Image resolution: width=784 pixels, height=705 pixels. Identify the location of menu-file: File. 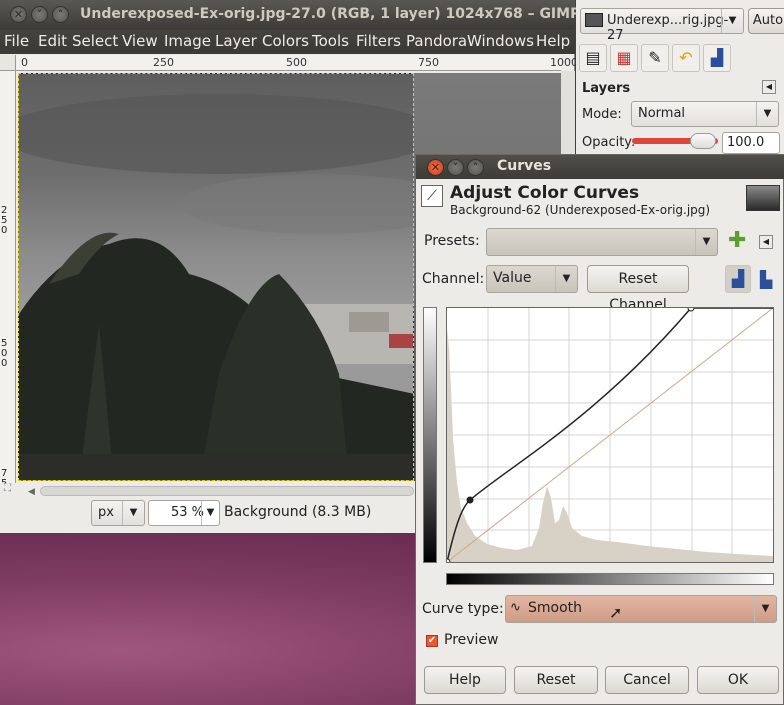
(16, 41).